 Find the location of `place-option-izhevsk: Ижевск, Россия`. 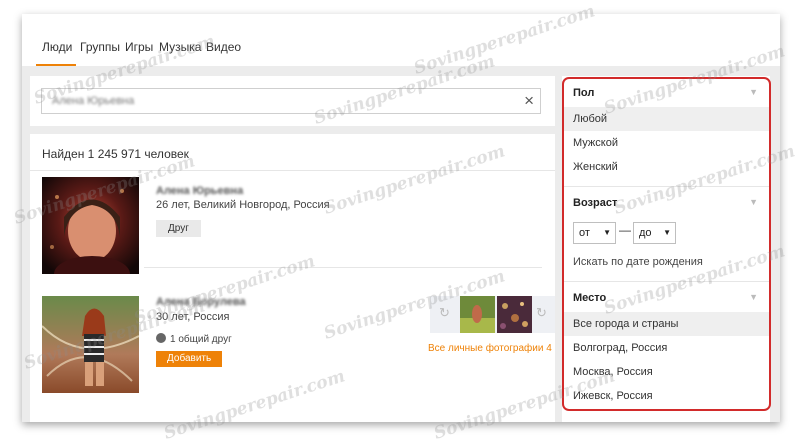

place-option-izhevsk: Ижевск, Россия is located at coordinates (666, 396).